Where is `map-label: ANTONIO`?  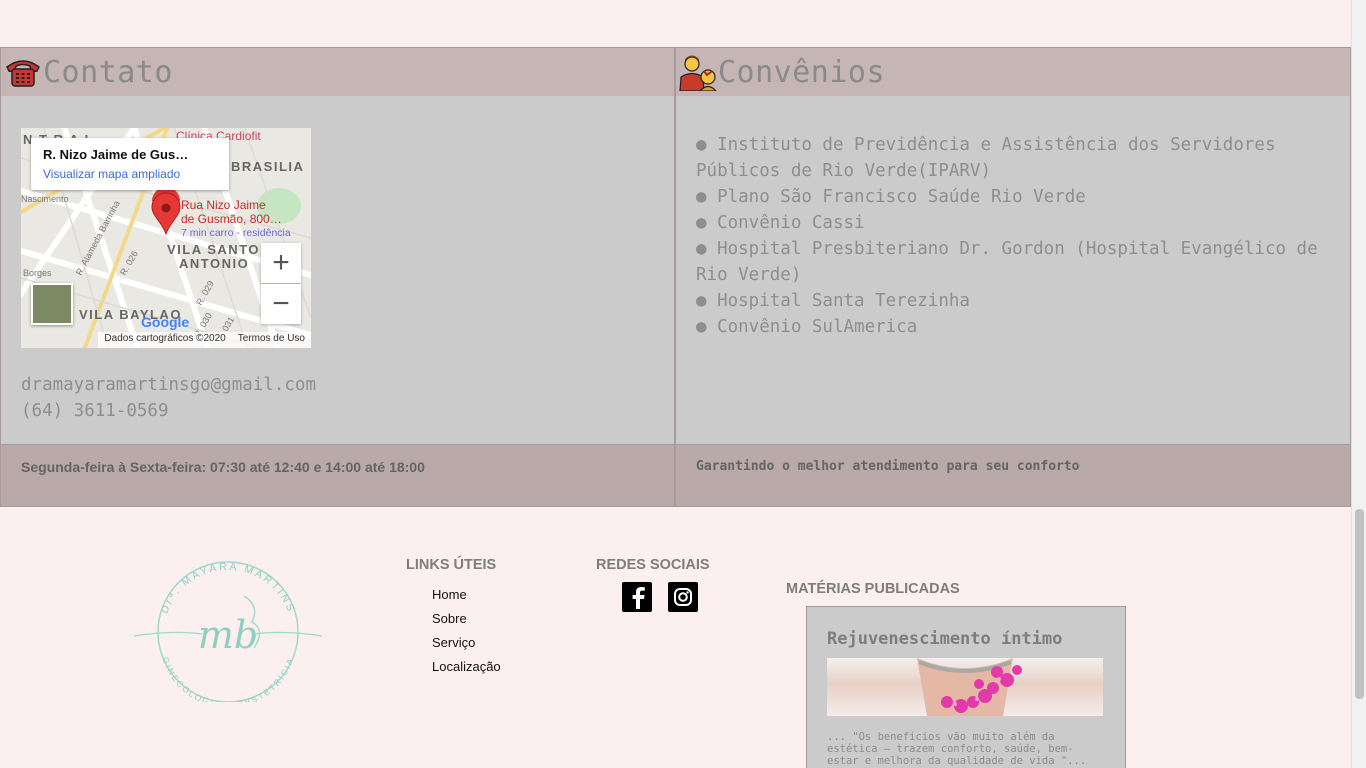
map-label: ANTONIO is located at coordinates (214, 263).